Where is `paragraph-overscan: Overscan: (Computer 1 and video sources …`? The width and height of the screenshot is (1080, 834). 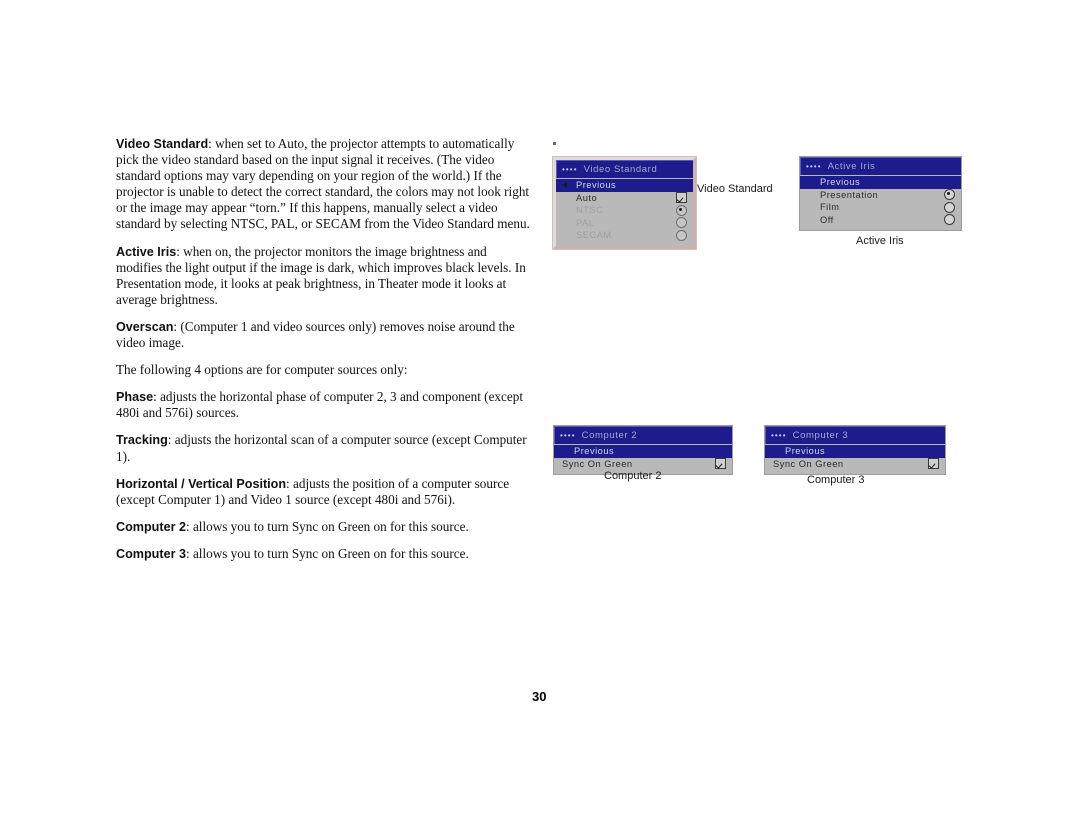
paragraph-overscan: Overscan: (Computer 1 and video sources … is located at coordinates (326, 335).